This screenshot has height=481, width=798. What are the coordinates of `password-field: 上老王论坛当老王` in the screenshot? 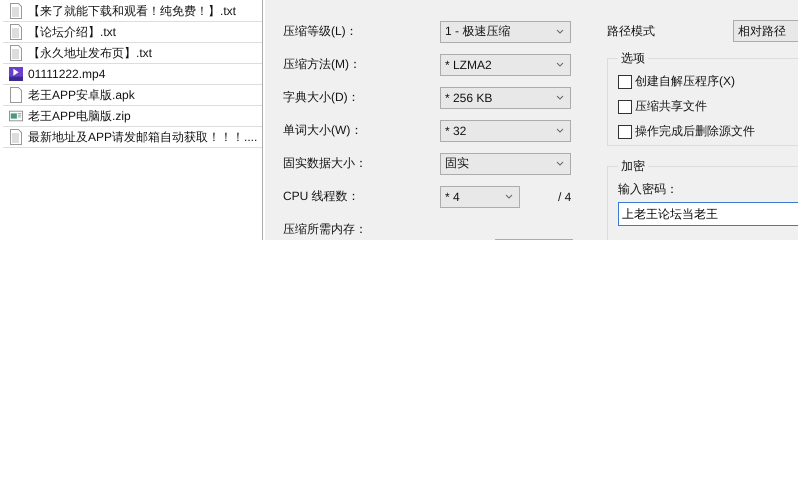 It's located at (708, 214).